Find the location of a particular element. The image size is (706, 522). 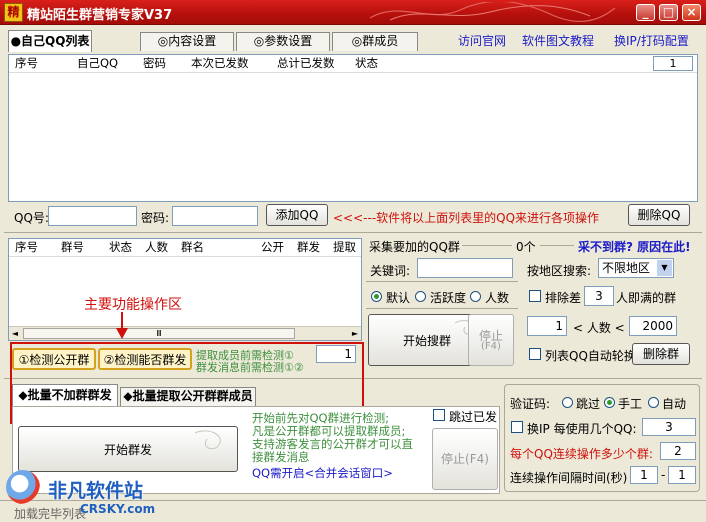

max-people-input: 2000 is located at coordinates (653, 326).